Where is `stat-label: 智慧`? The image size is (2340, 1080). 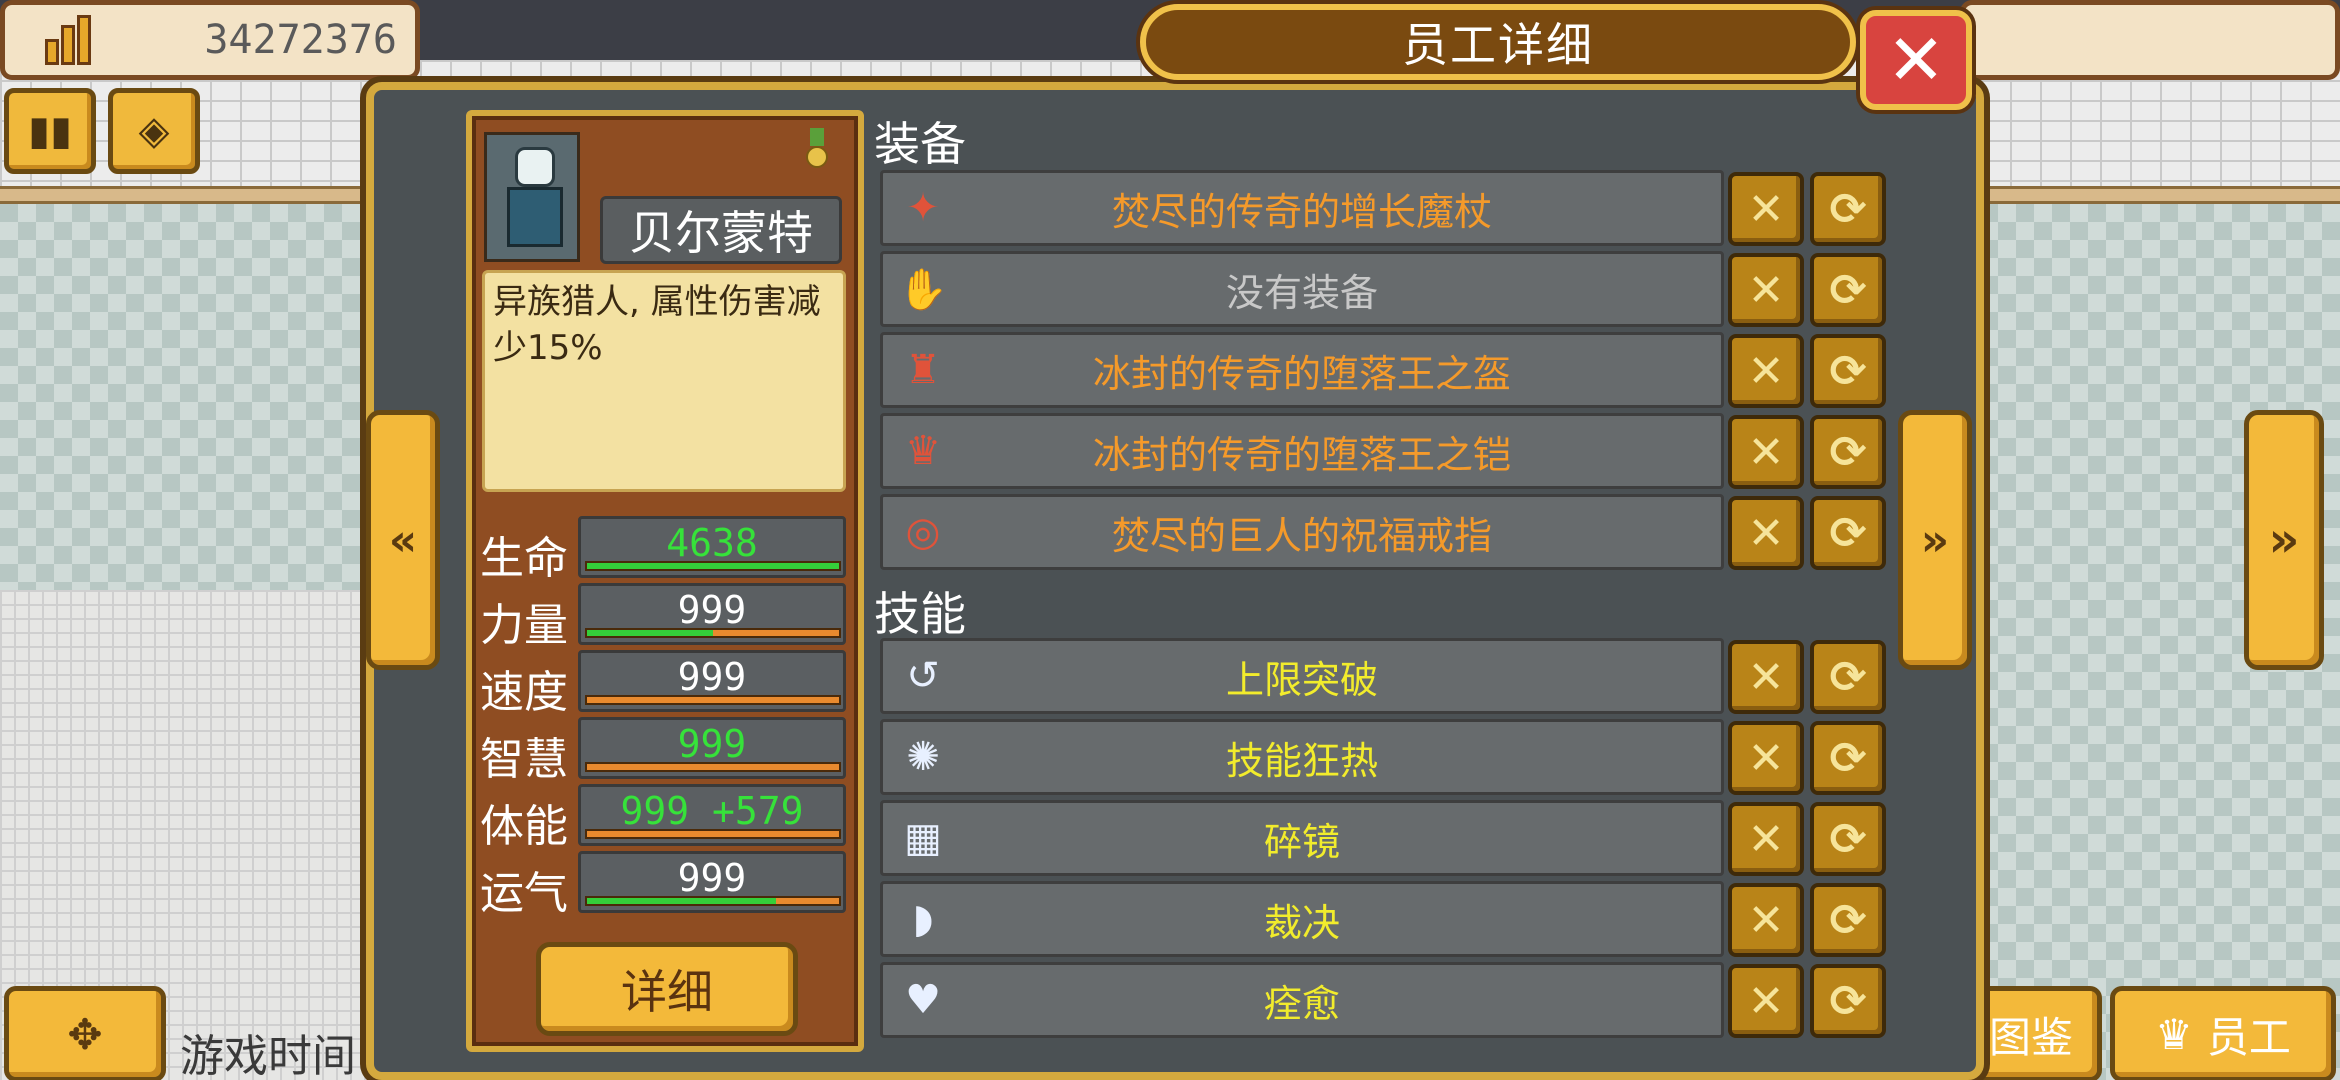 stat-label: 智慧 is located at coordinates (524, 759).